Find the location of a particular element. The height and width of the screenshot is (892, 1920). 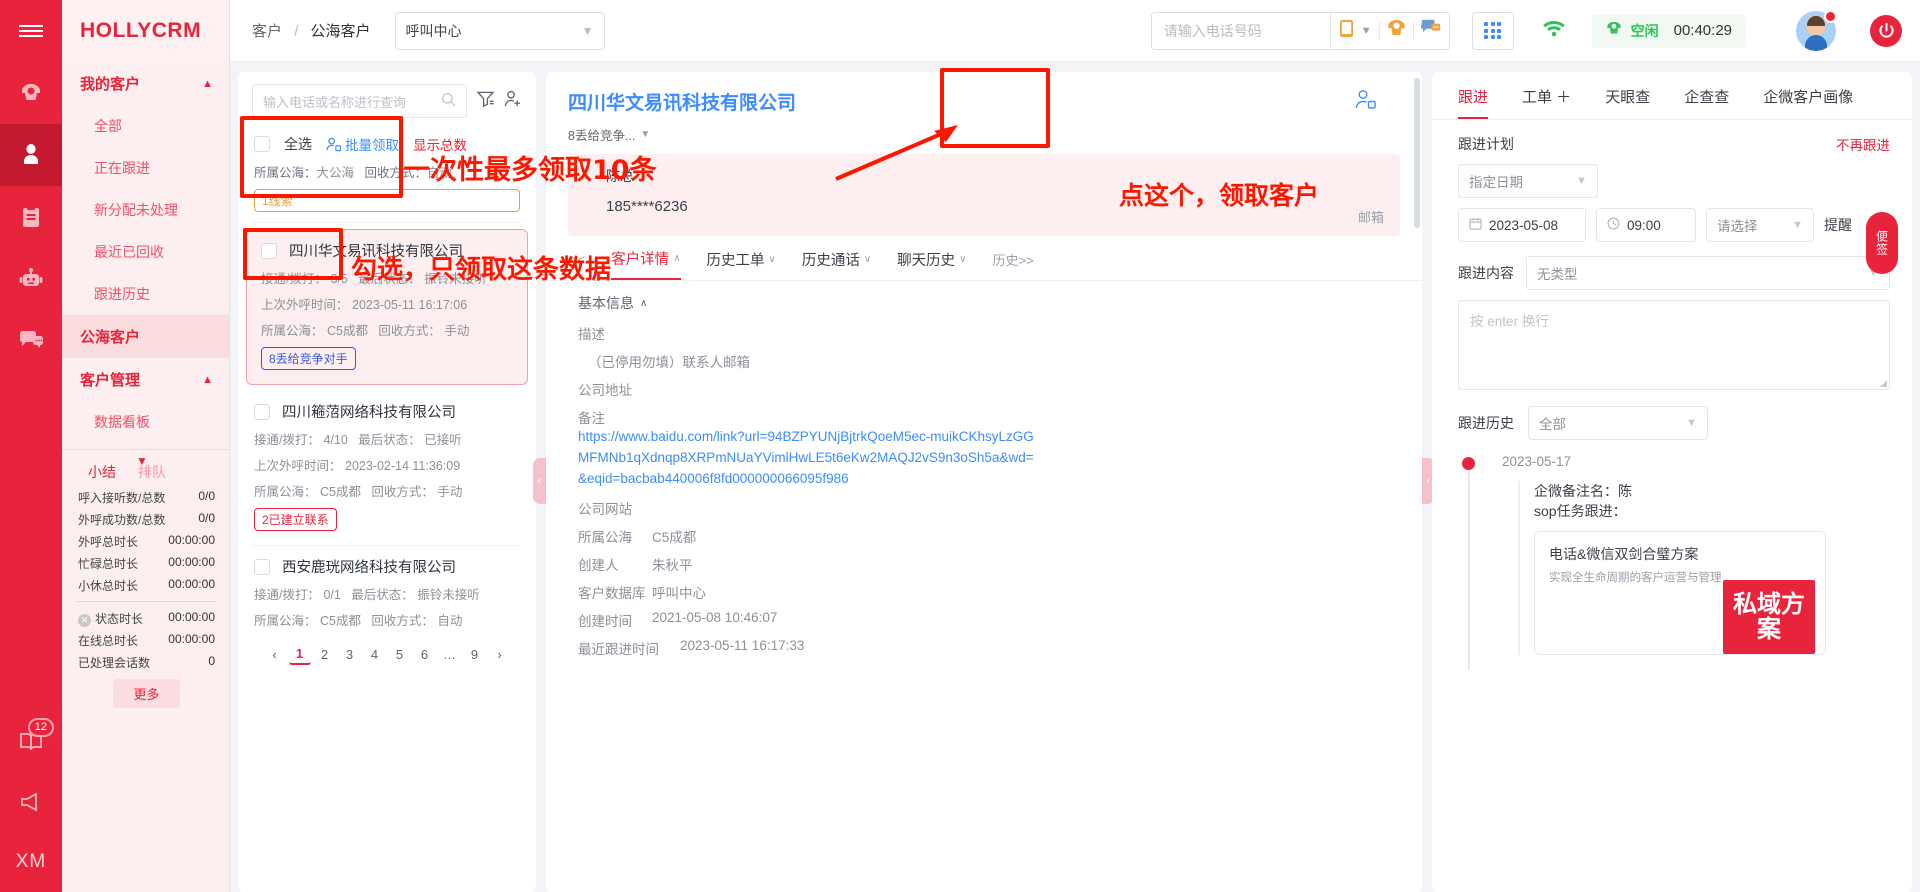

sidebar-item-follow-history: 跟进历史 is located at coordinates (145, 294).